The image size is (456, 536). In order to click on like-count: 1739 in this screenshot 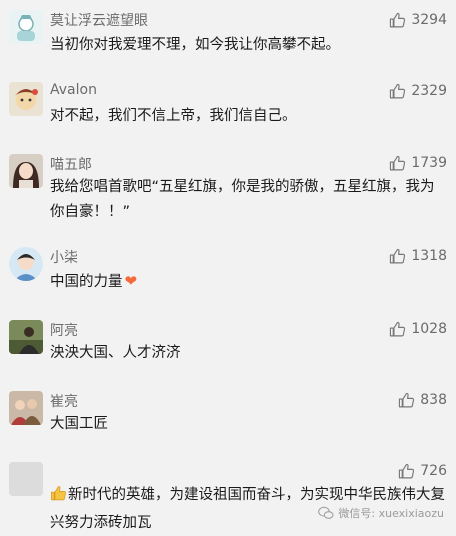, I will do `click(429, 163)`.